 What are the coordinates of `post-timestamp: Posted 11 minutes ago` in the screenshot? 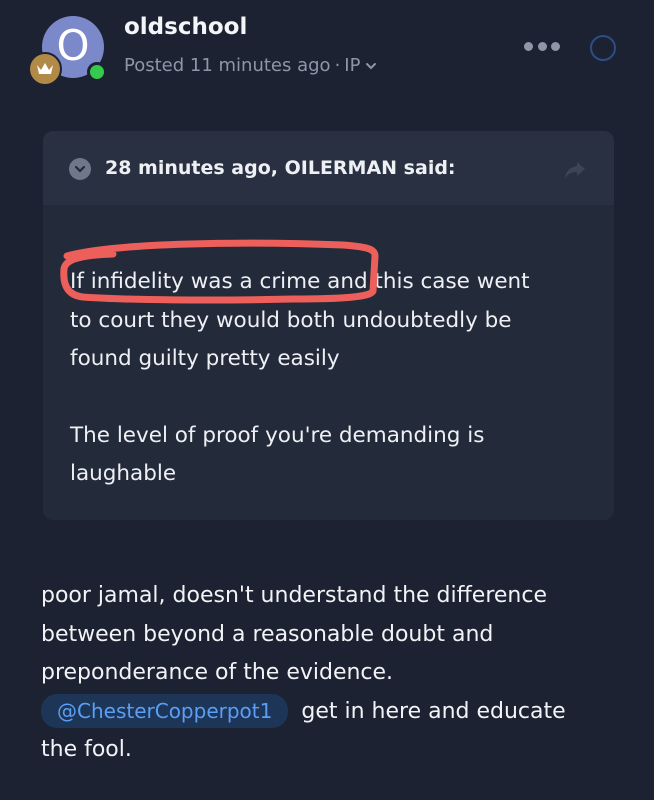 It's located at (227, 65).